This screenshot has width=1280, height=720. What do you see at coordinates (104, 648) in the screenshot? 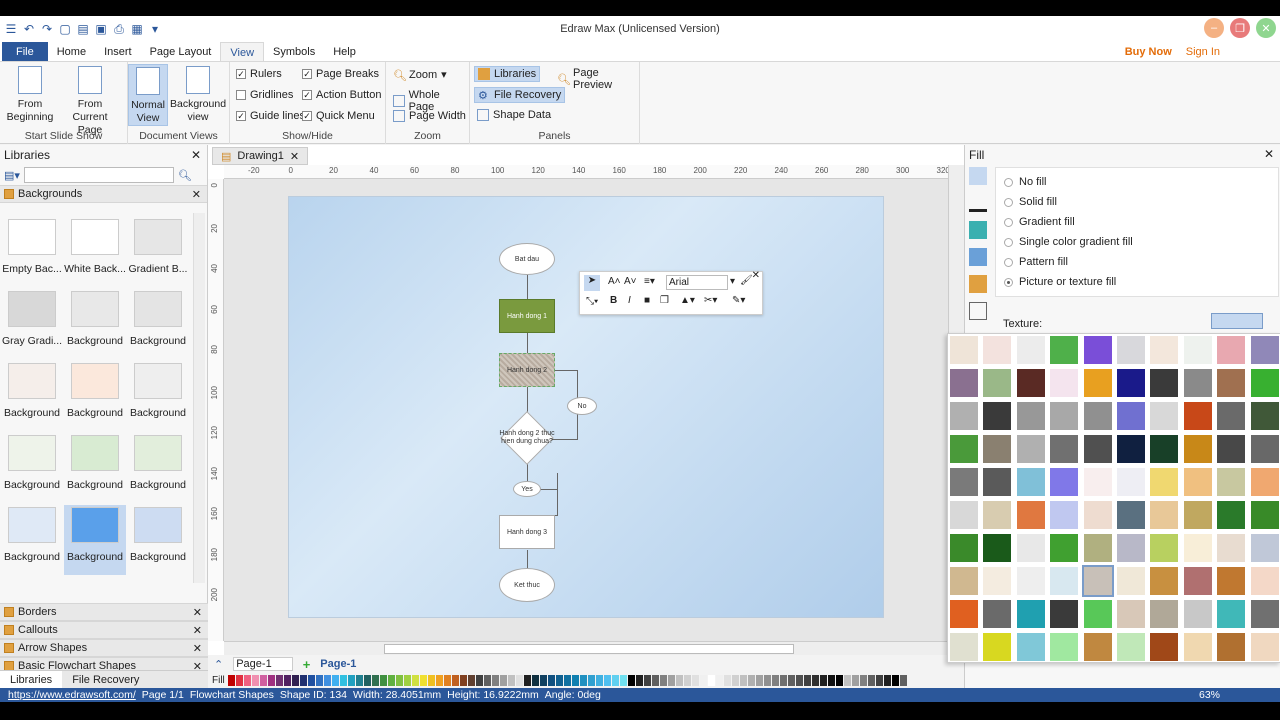
I see `category-arrow-shapes: Arrow Shapes ✕` at bounding box center [104, 648].